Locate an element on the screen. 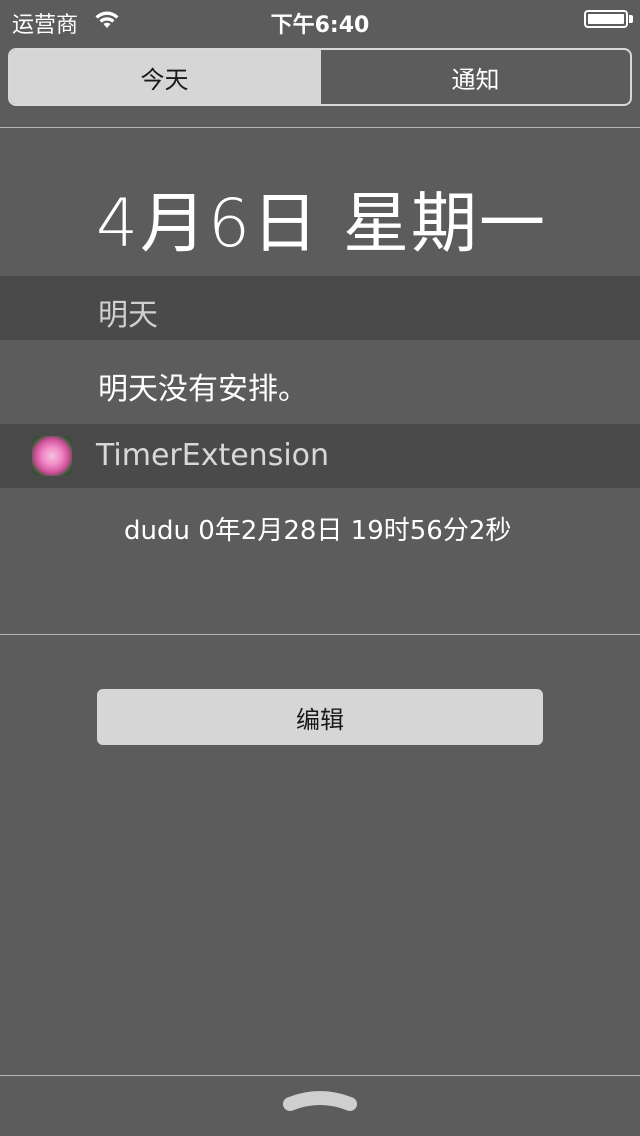 This screenshot has height=1136, width=640. battery-icon is located at coordinates (606, 19).